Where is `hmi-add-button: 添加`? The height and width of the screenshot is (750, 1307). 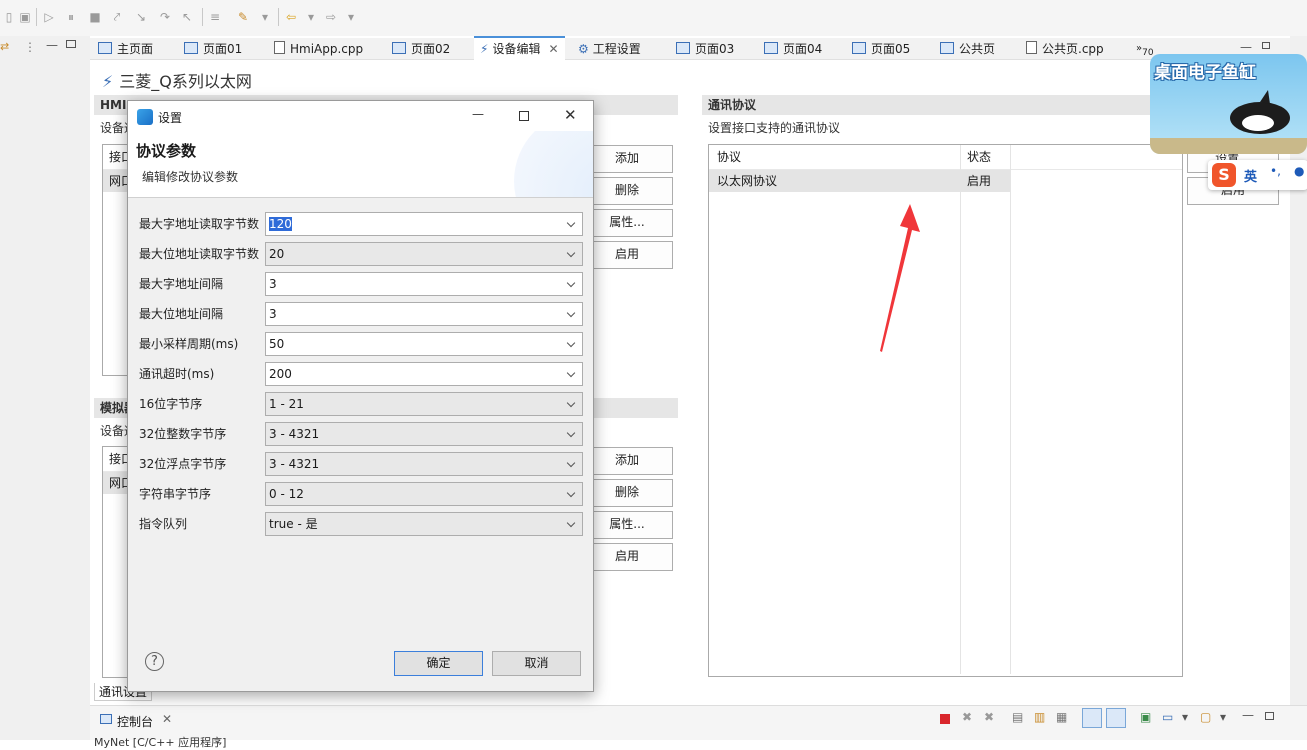
hmi-add-button: 添加 is located at coordinates (627, 159).